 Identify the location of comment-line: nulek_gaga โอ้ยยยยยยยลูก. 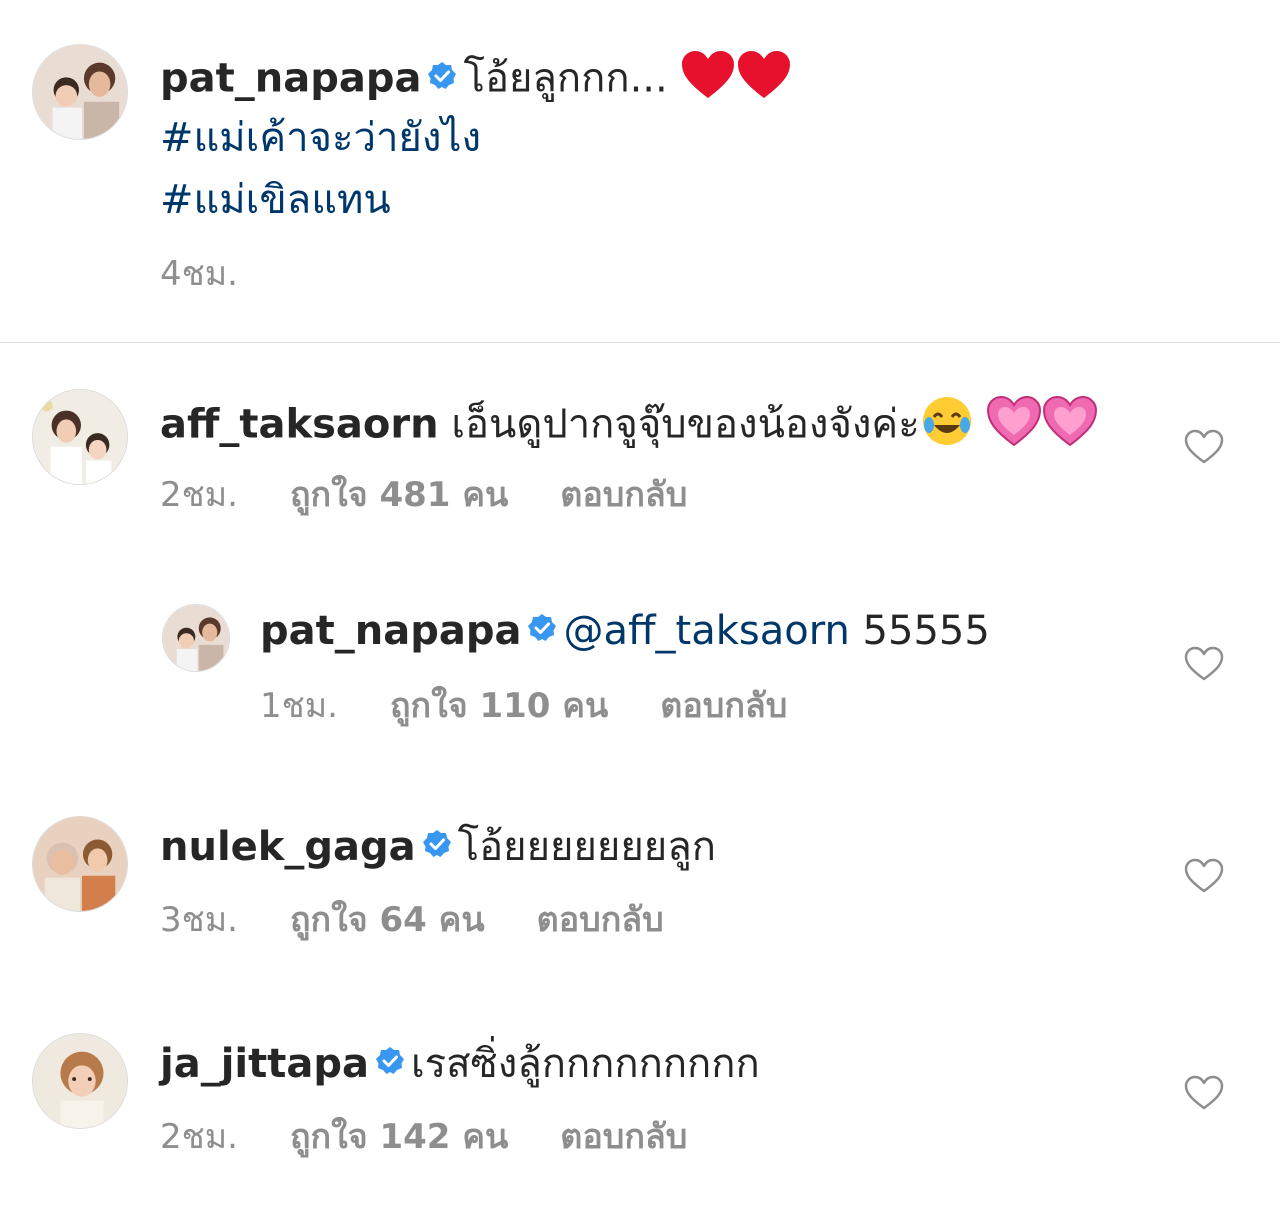
(438, 849).